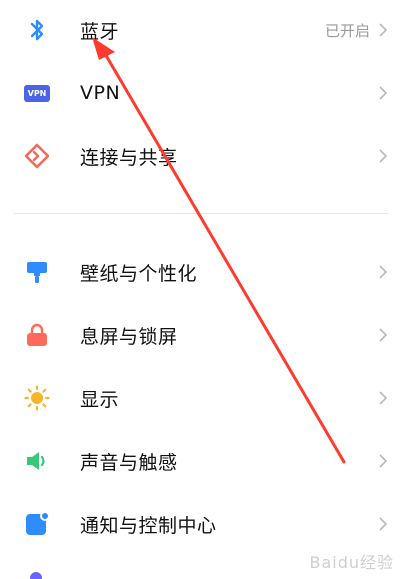  Describe the element at coordinates (100, 31) in the screenshot. I see `settings-item-label: 蓝牙` at that location.